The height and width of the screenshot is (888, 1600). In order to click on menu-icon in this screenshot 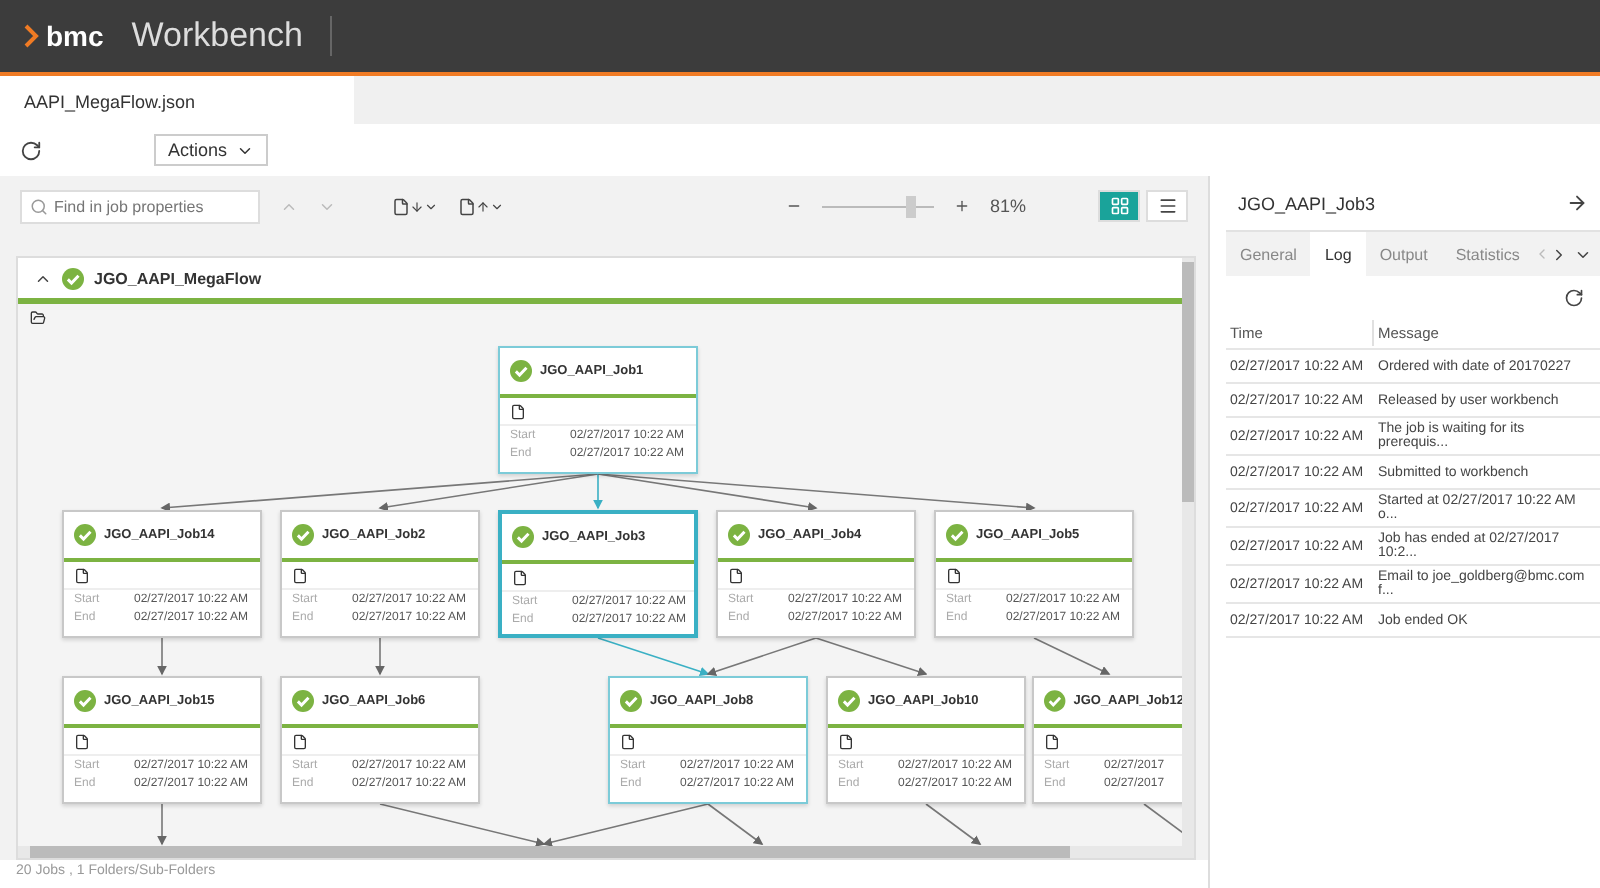, I will do `click(1167, 206)`.